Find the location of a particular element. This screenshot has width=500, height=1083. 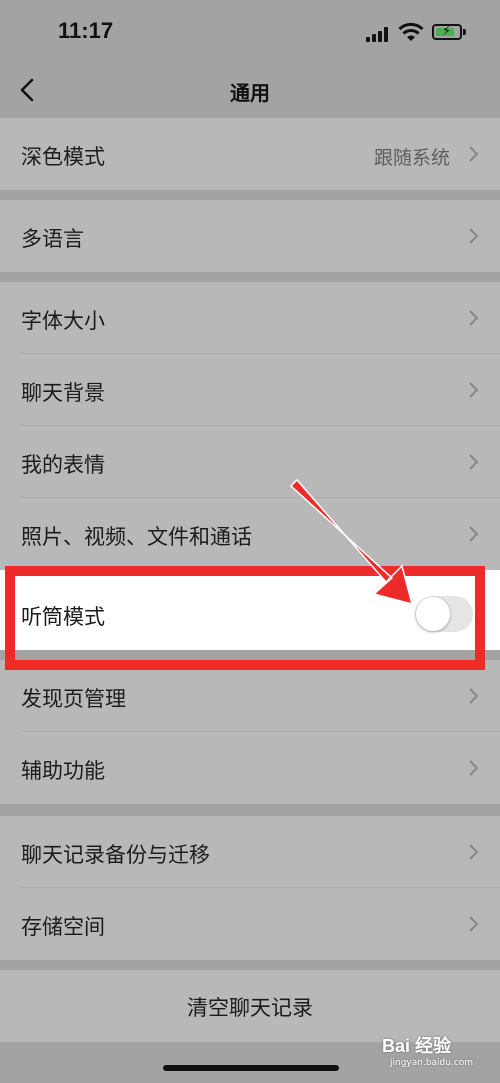

row-label: 字体大小 is located at coordinates (63, 321).